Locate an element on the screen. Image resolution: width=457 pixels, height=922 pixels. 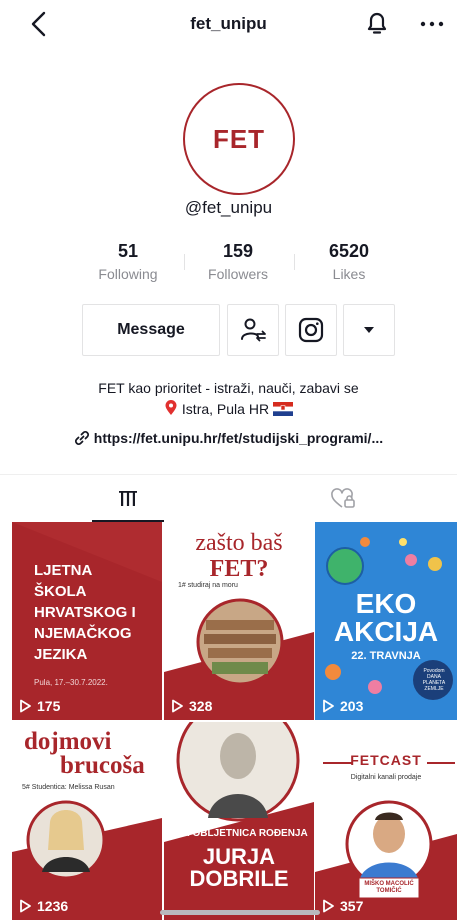
stat-value: 51 is located at coordinates (128, 251).